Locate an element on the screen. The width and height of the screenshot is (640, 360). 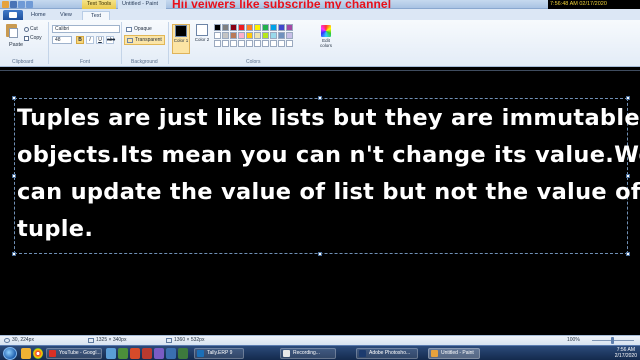
italic-button: I is located at coordinates (90, 40).